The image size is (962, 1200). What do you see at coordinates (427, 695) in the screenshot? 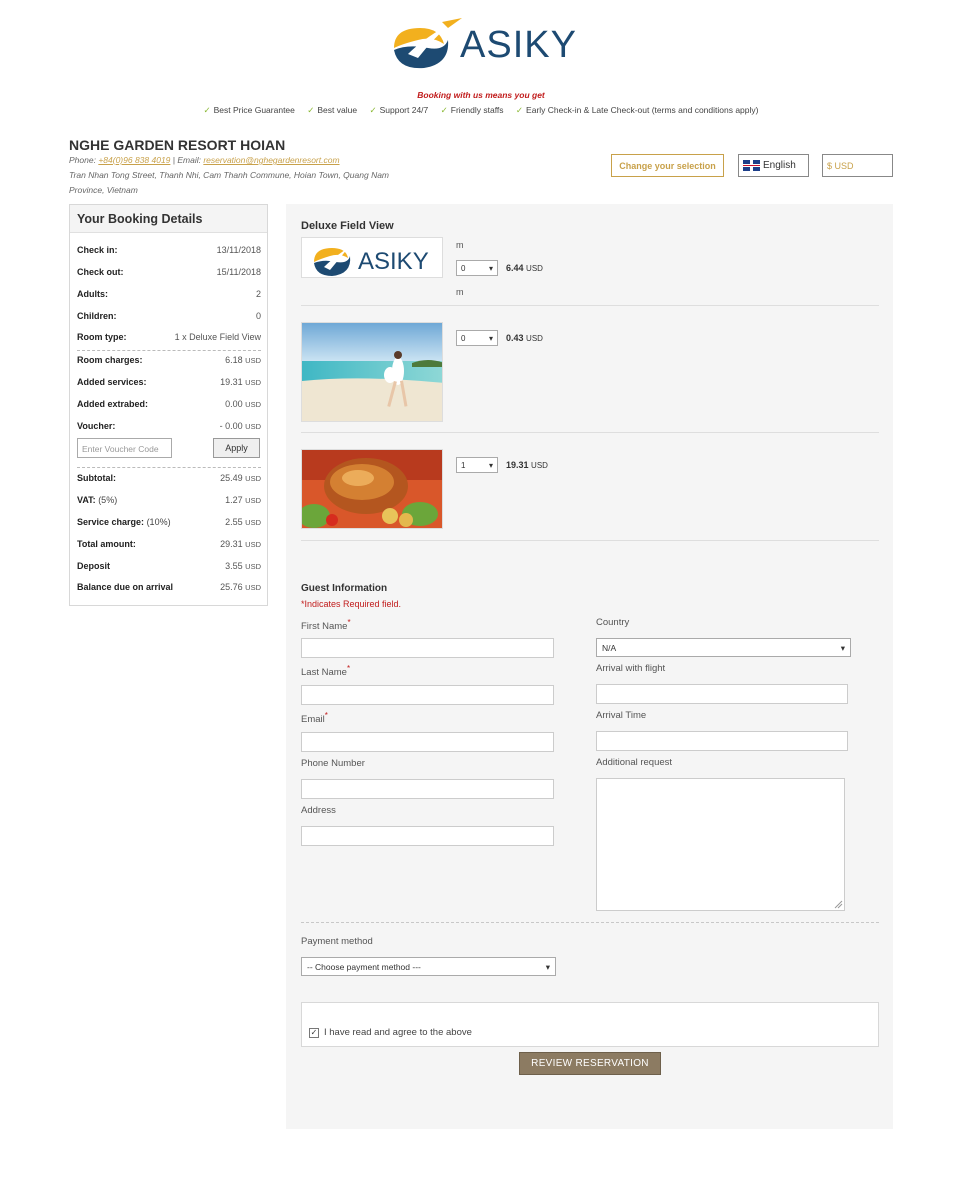
I see `last-name-input` at bounding box center [427, 695].